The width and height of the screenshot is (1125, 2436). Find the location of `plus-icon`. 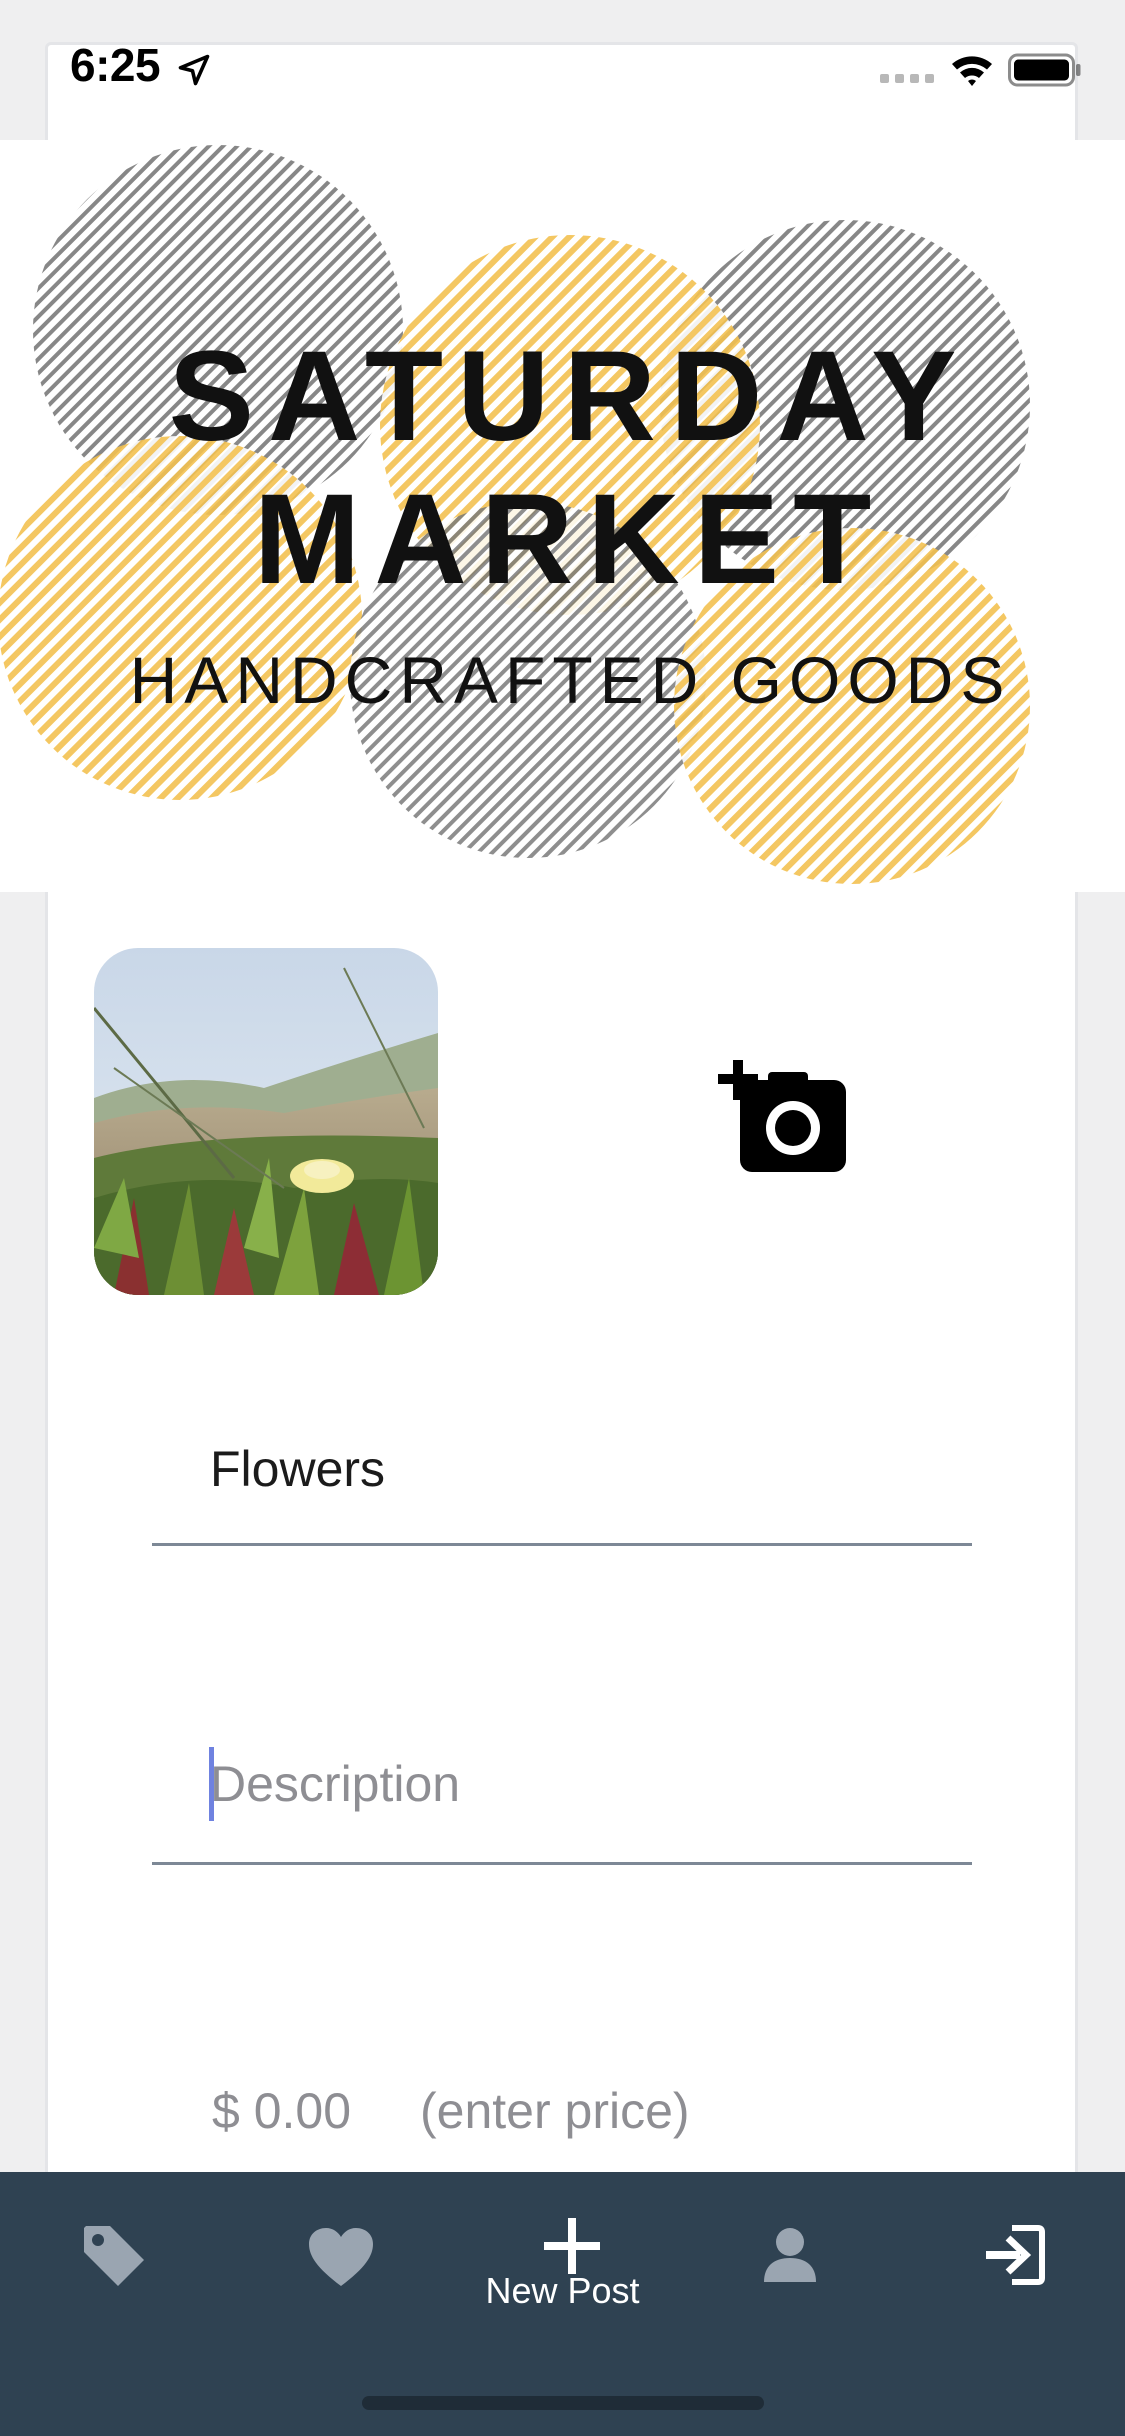

plus-icon is located at coordinates (572, 2246).